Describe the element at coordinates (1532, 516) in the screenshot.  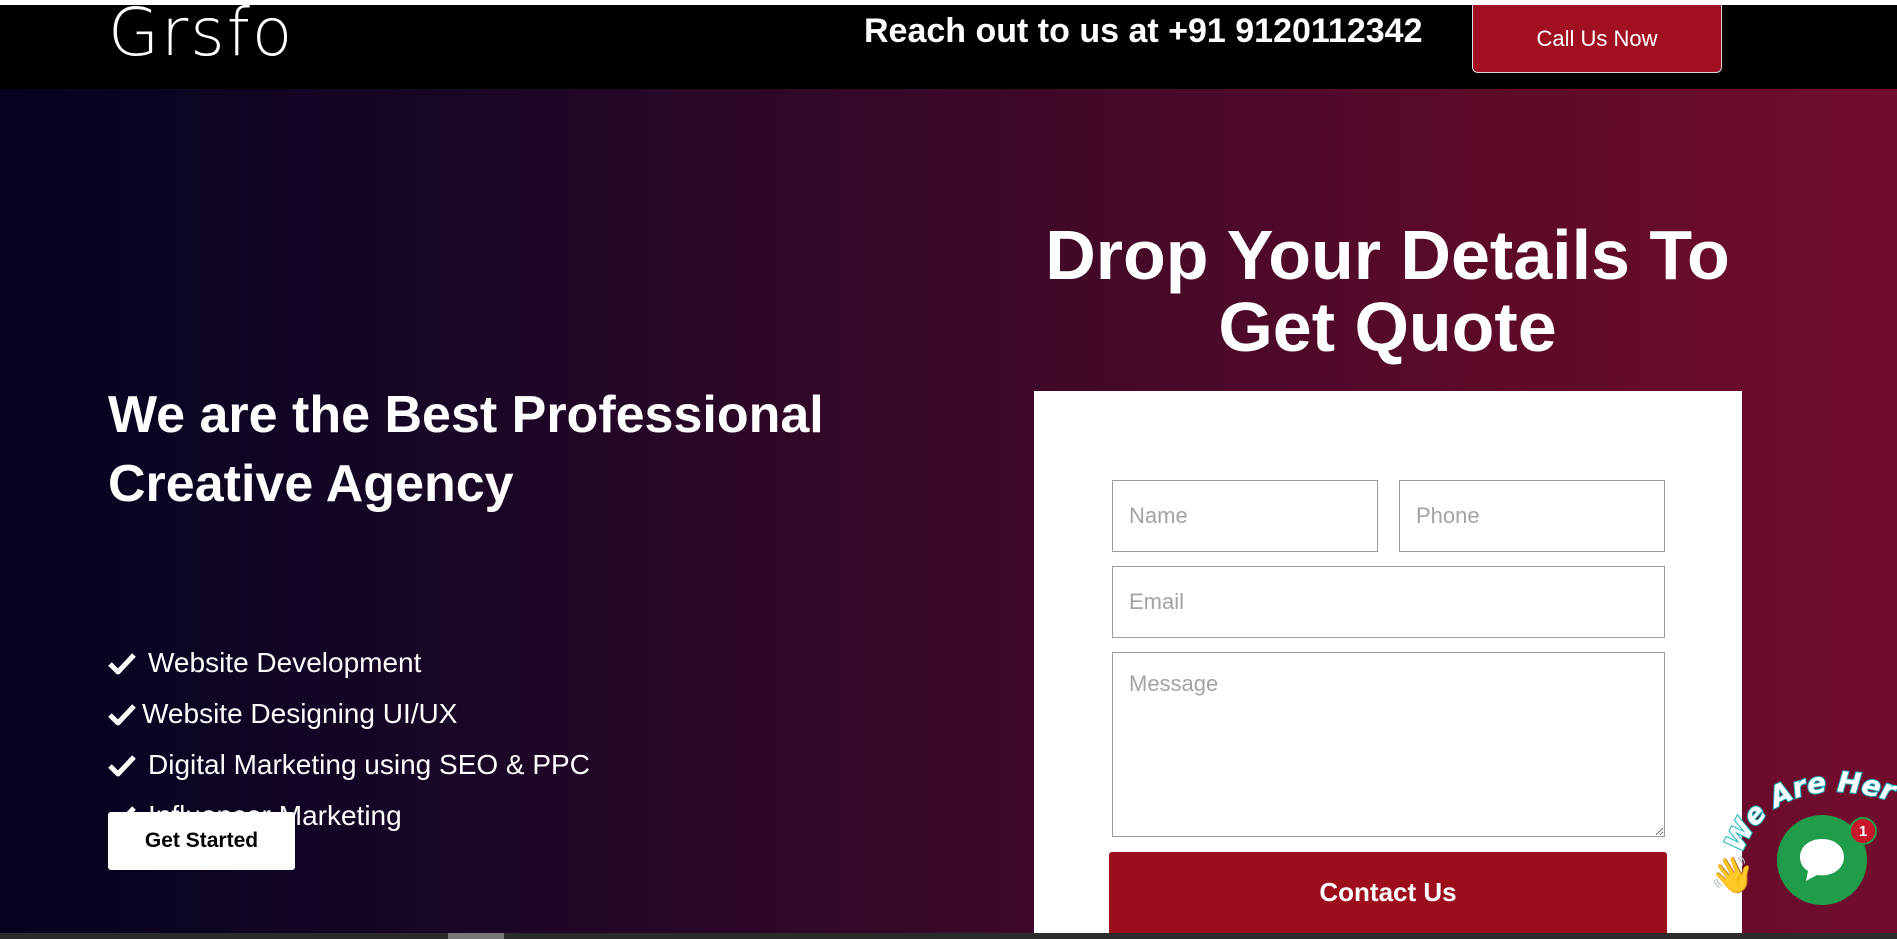
I see `phone-field` at that location.